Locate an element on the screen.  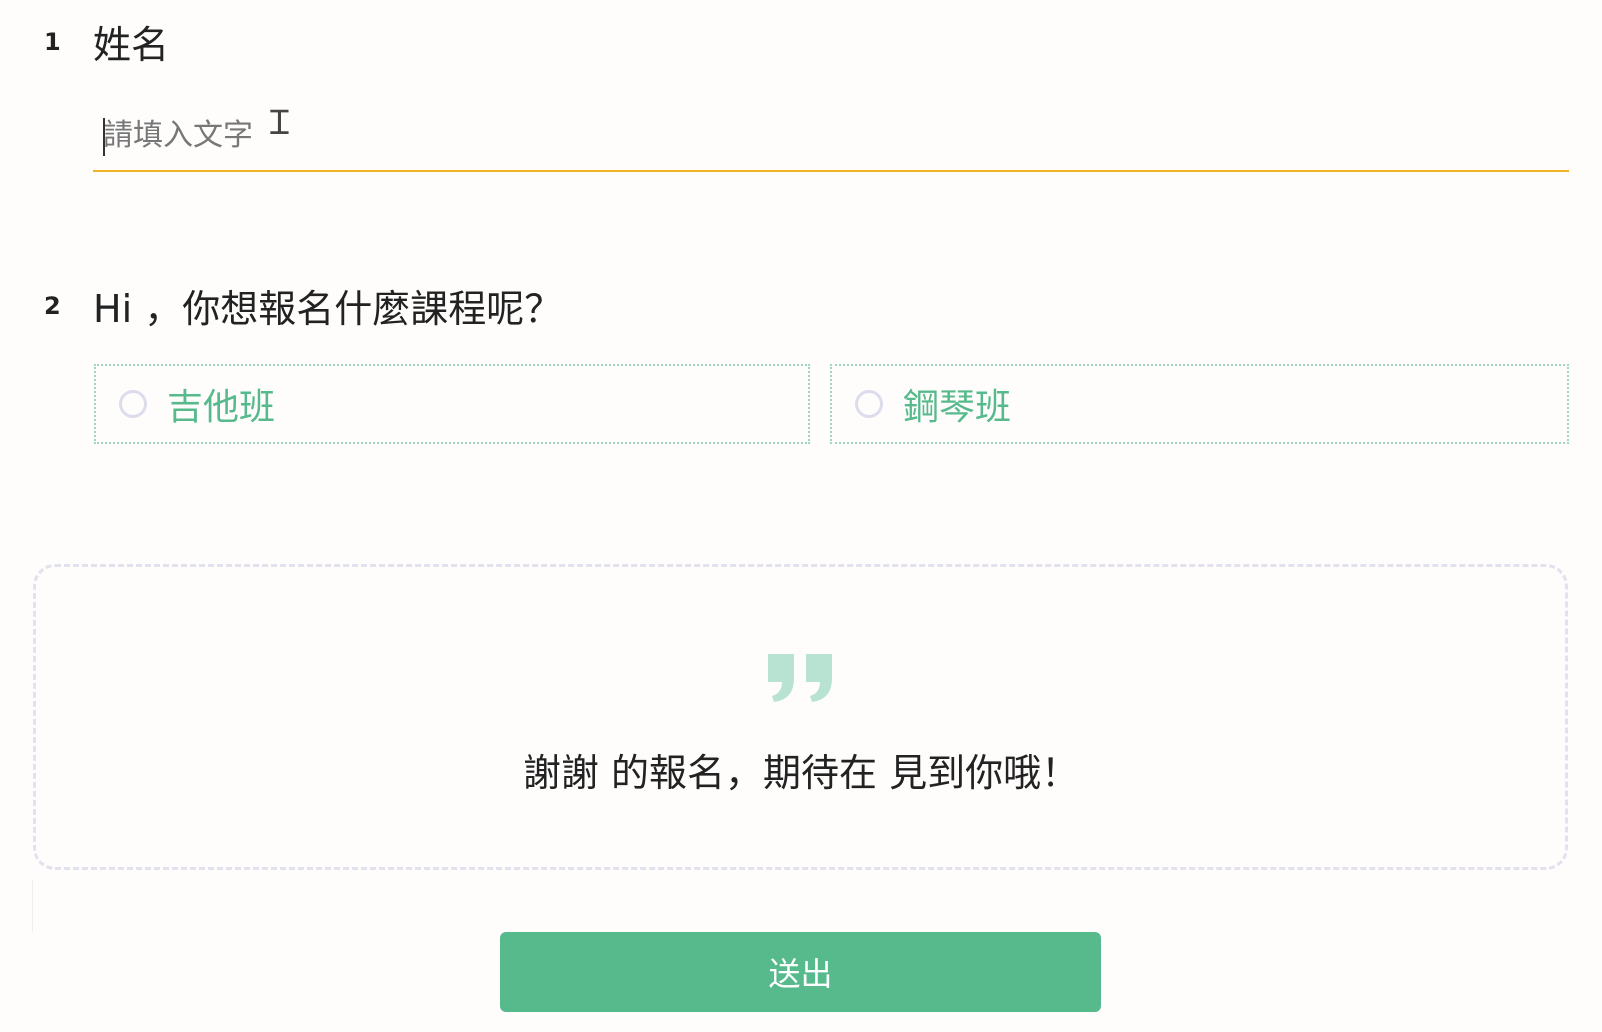
question-2-number: 2 is located at coordinates (52, 306).